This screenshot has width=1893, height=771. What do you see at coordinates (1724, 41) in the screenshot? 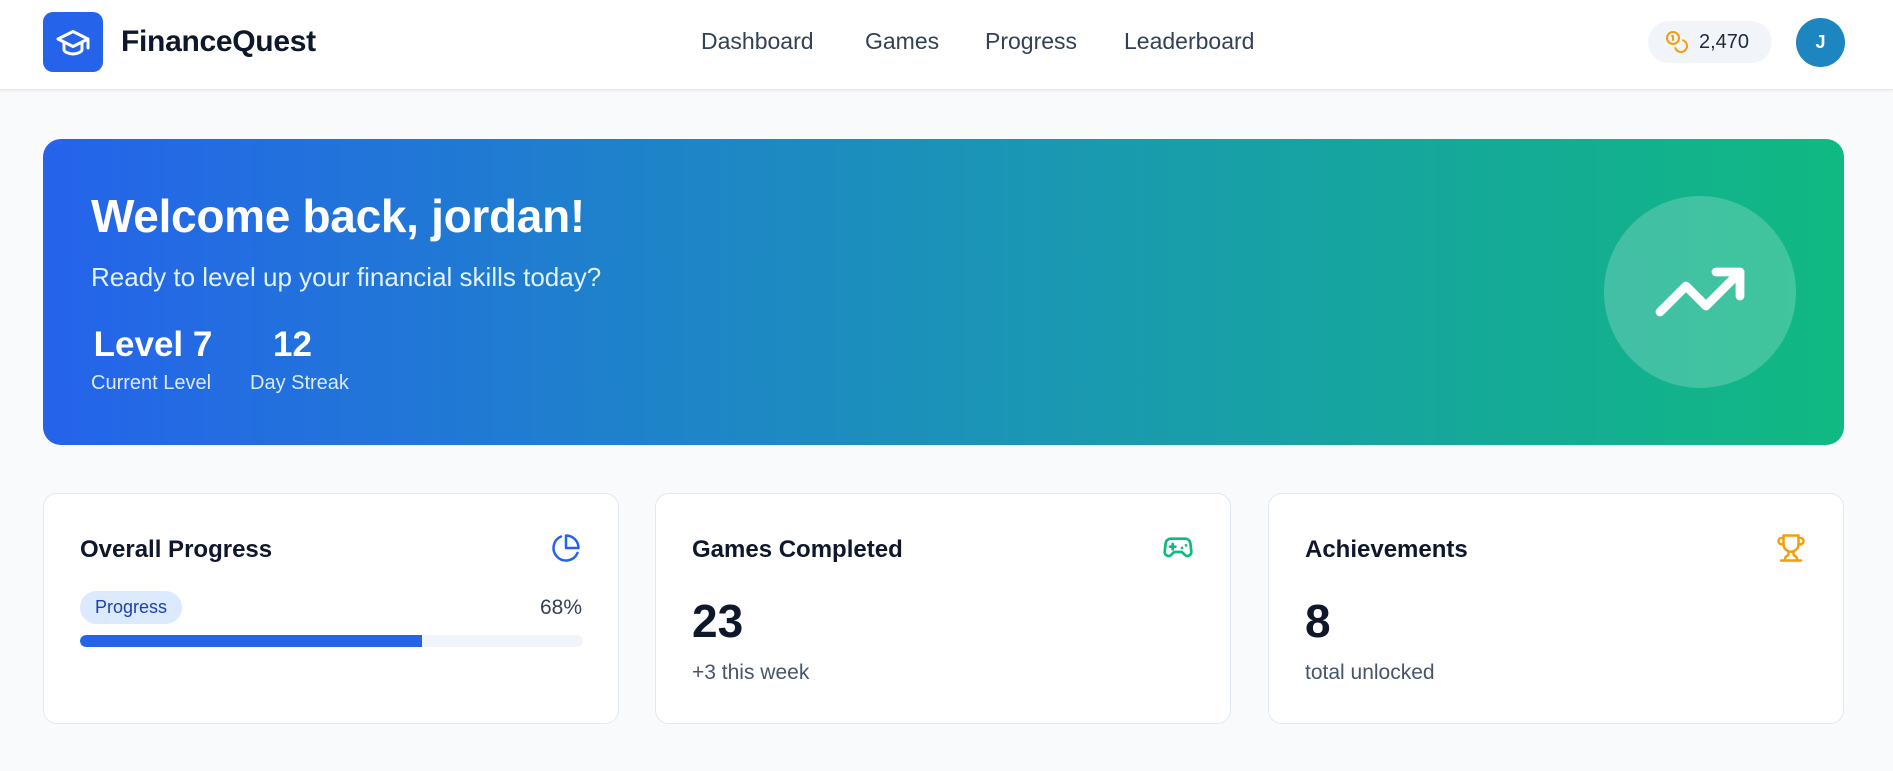
I see `coin-count: 2,470` at bounding box center [1724, 41].